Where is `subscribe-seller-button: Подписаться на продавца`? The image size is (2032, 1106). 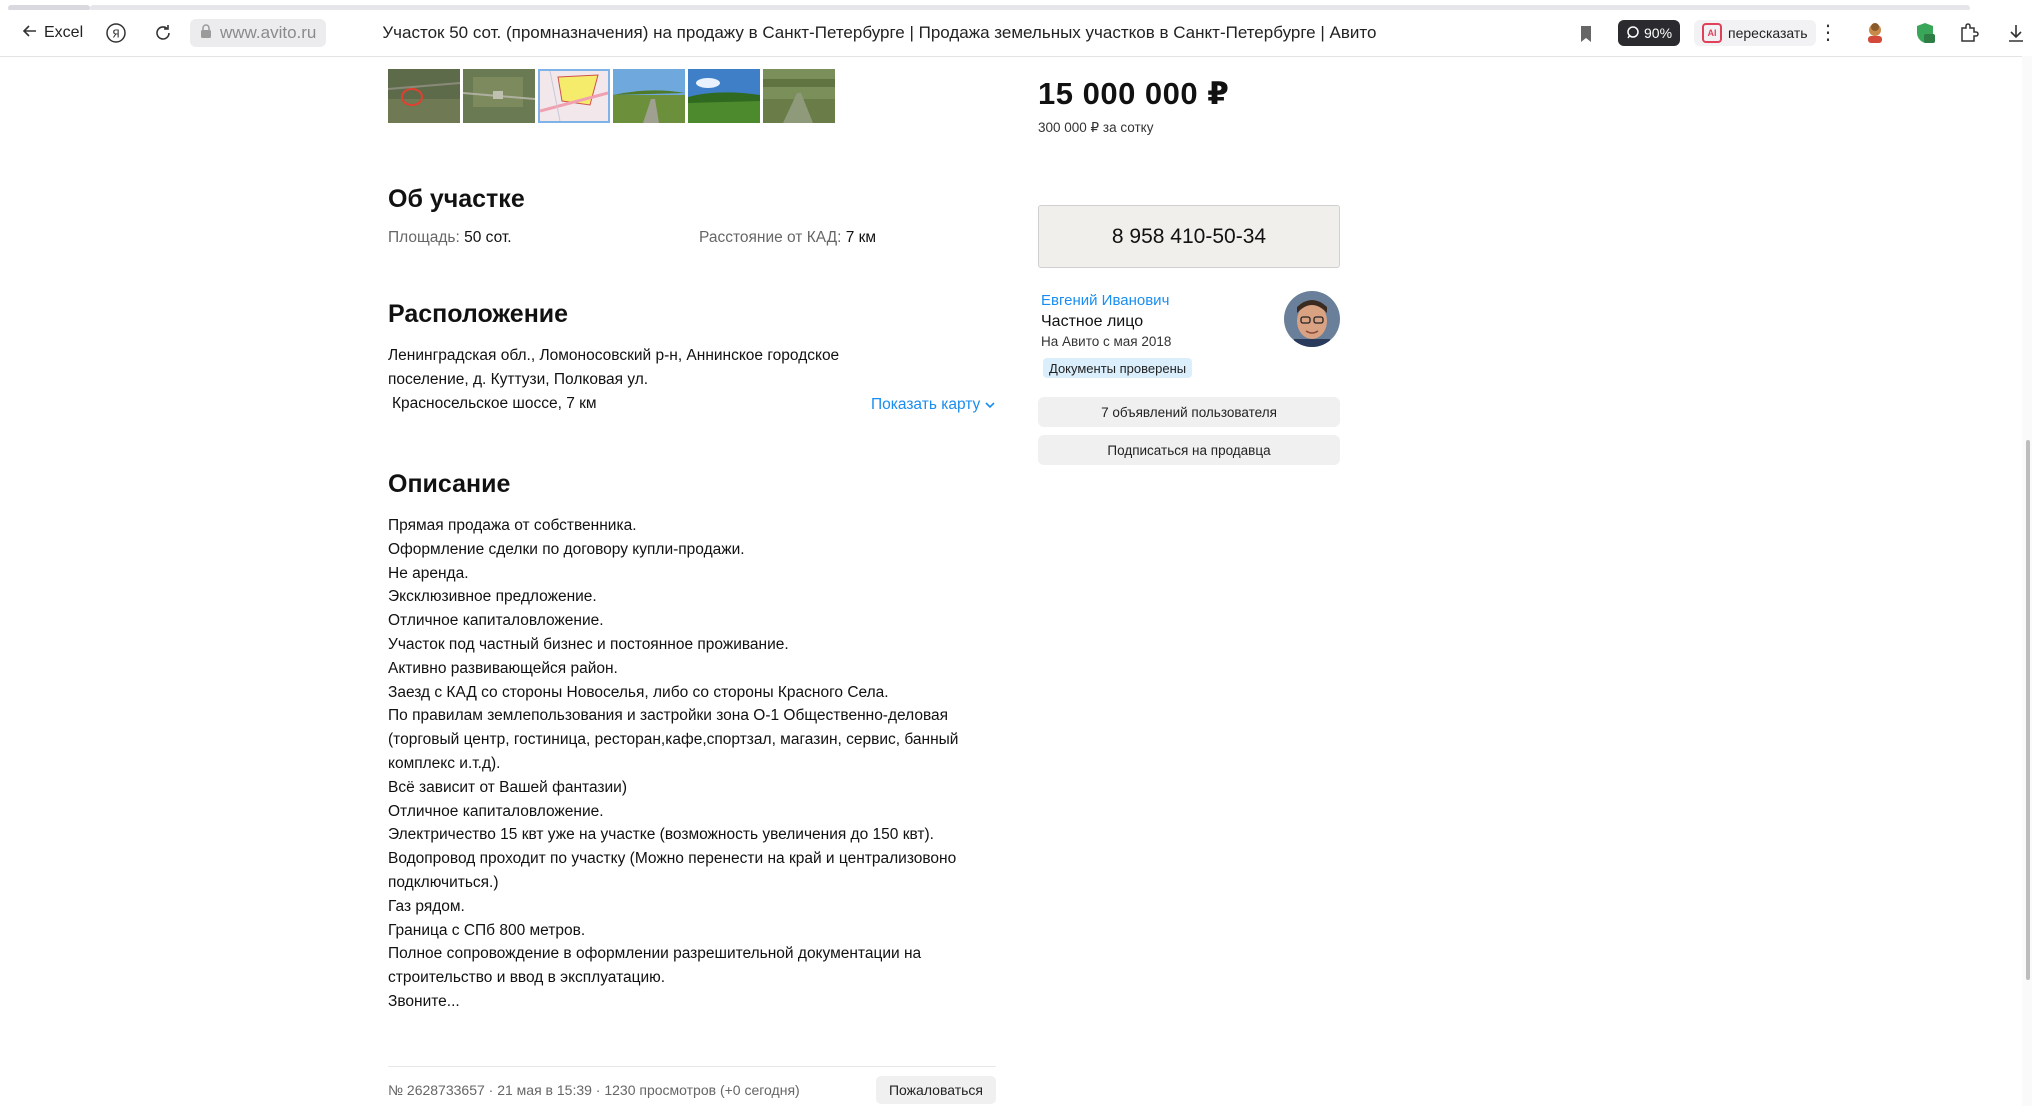
subscribe-seller-button: Подписаться на продавца is located at coordinates (1189, 450).